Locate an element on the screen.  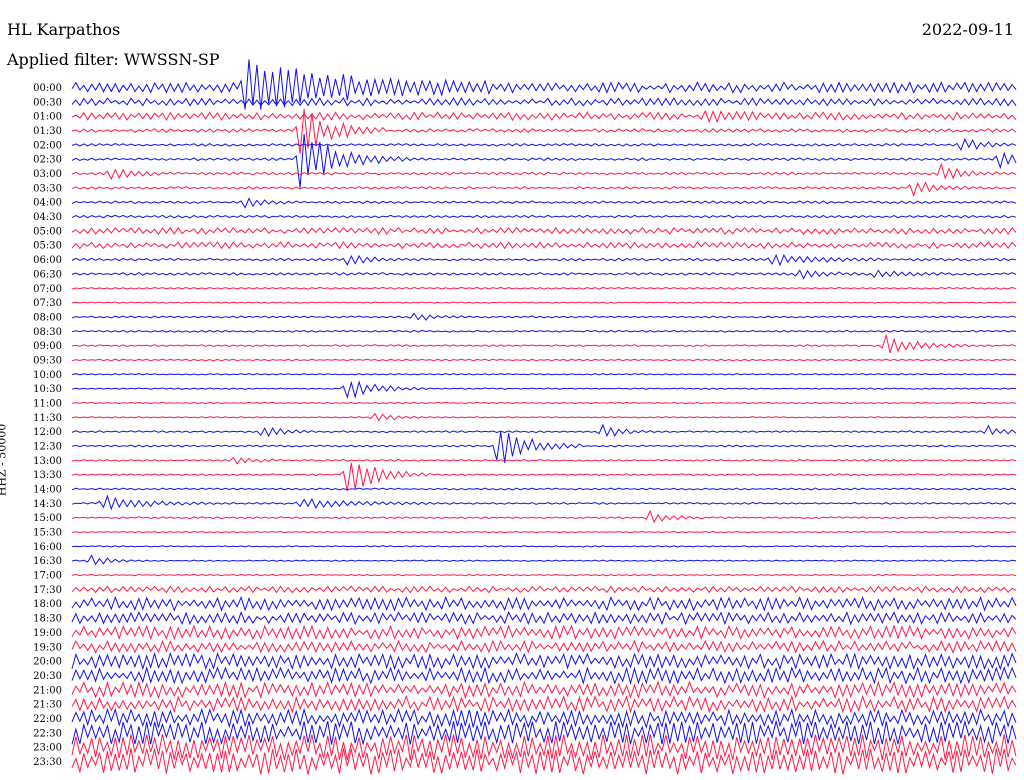
row-time-label: 03:30 is located at coordinates (47, 188).